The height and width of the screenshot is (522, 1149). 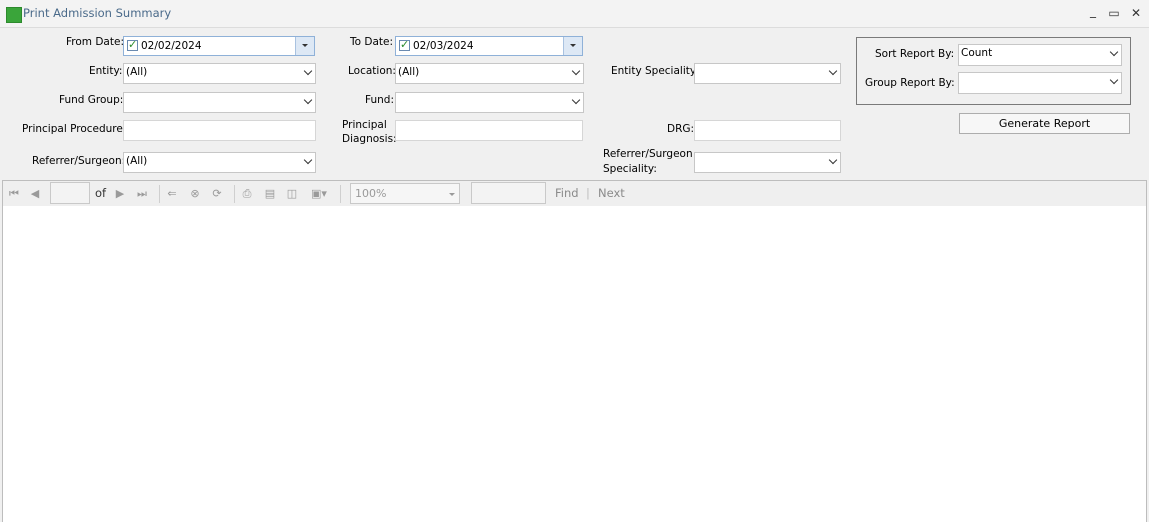 What do you see at coordinates (35, 194) in the screenshot?
I see `previous-page-icon: ◀` at bounding box center [35, 194].